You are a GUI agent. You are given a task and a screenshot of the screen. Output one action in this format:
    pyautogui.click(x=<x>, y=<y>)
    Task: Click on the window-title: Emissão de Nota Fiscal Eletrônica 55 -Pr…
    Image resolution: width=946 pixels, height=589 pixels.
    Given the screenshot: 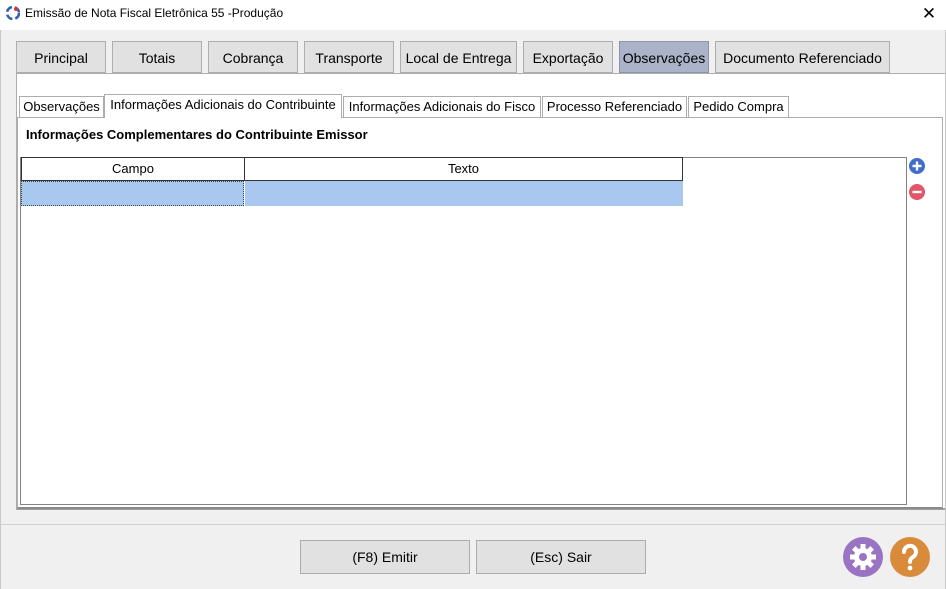 What is the action you would take?
    pyautogui.click(x=154, y=13)
    